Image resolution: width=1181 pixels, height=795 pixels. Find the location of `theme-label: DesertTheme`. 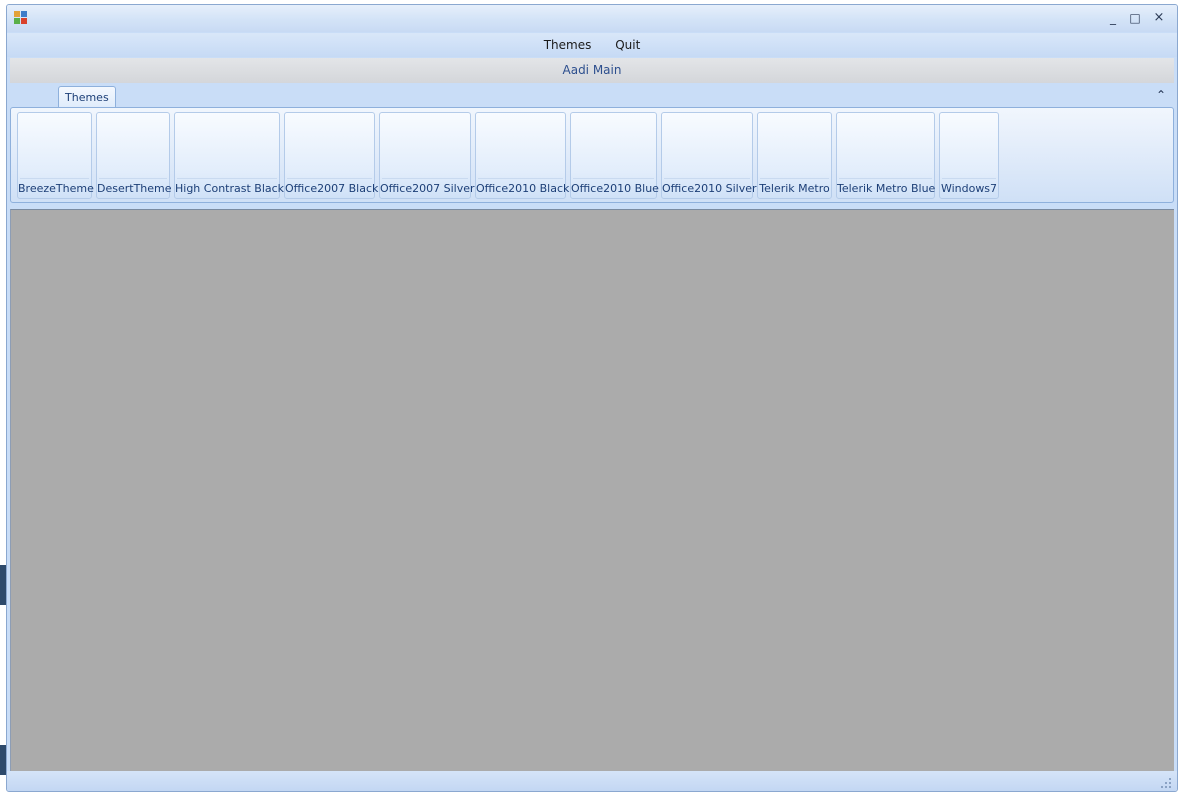

theme-label: DesertTheme is located at coordinates (134, 188).